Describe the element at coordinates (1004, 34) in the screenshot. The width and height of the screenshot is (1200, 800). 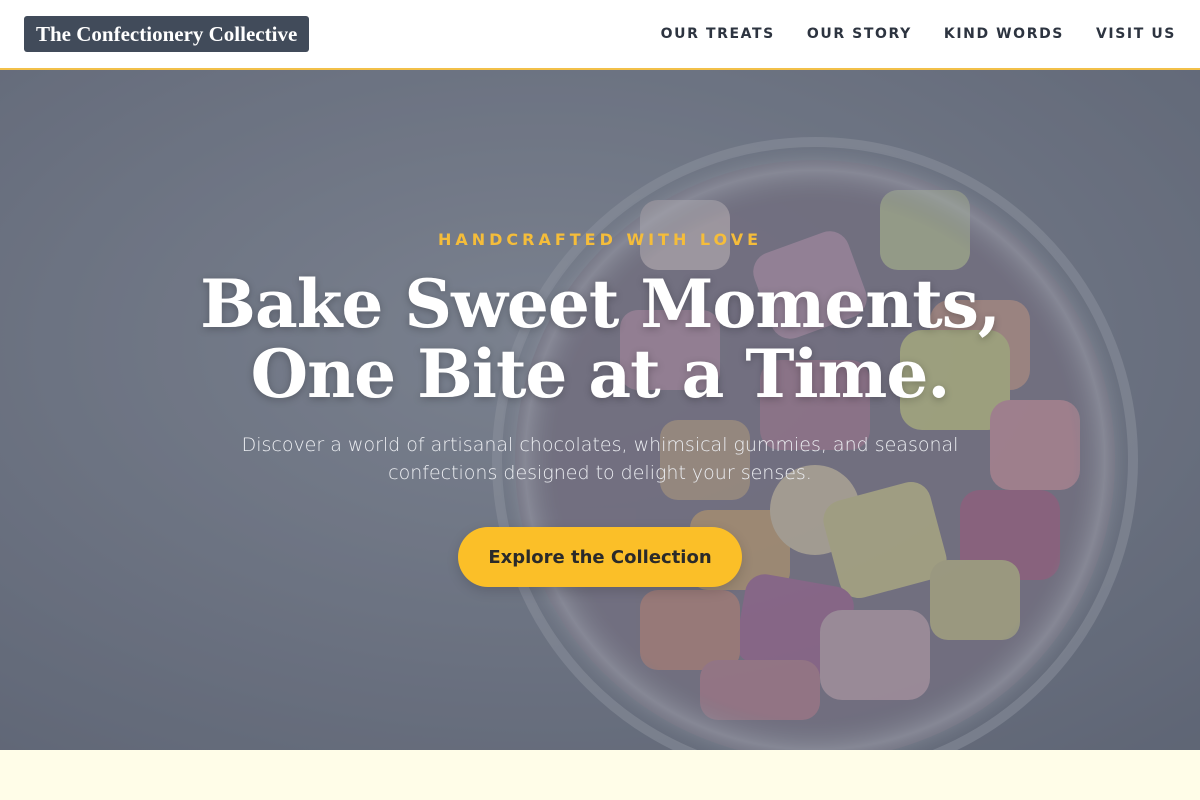
I see `nav-kind-words: KIND WORDS` at that location.